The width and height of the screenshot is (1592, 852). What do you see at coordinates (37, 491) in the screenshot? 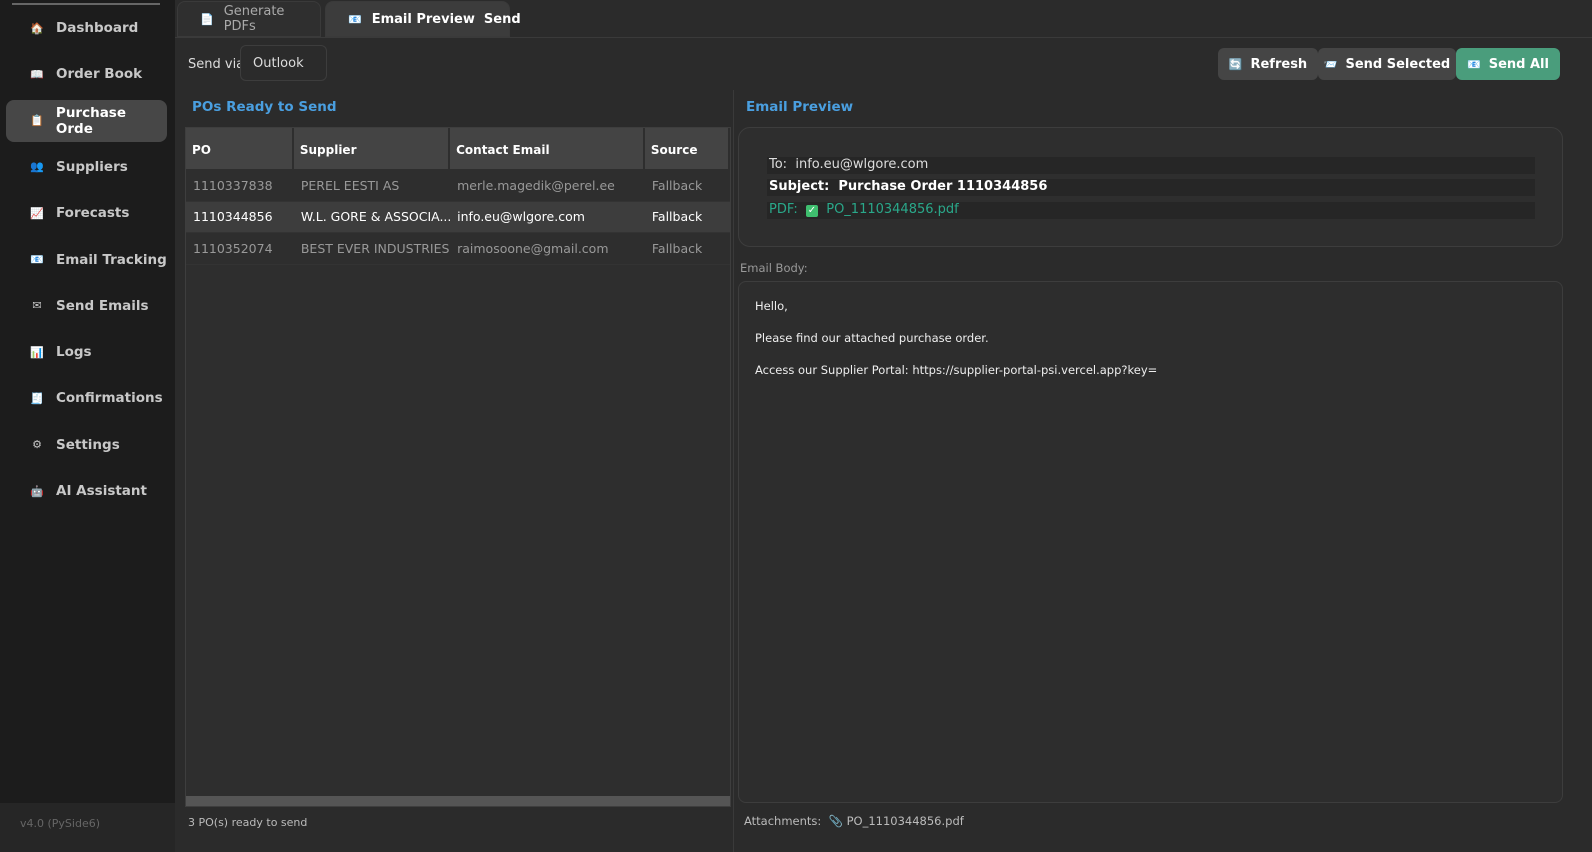
I see `robot-icon: 🤖` at bounding box center [37, 491].